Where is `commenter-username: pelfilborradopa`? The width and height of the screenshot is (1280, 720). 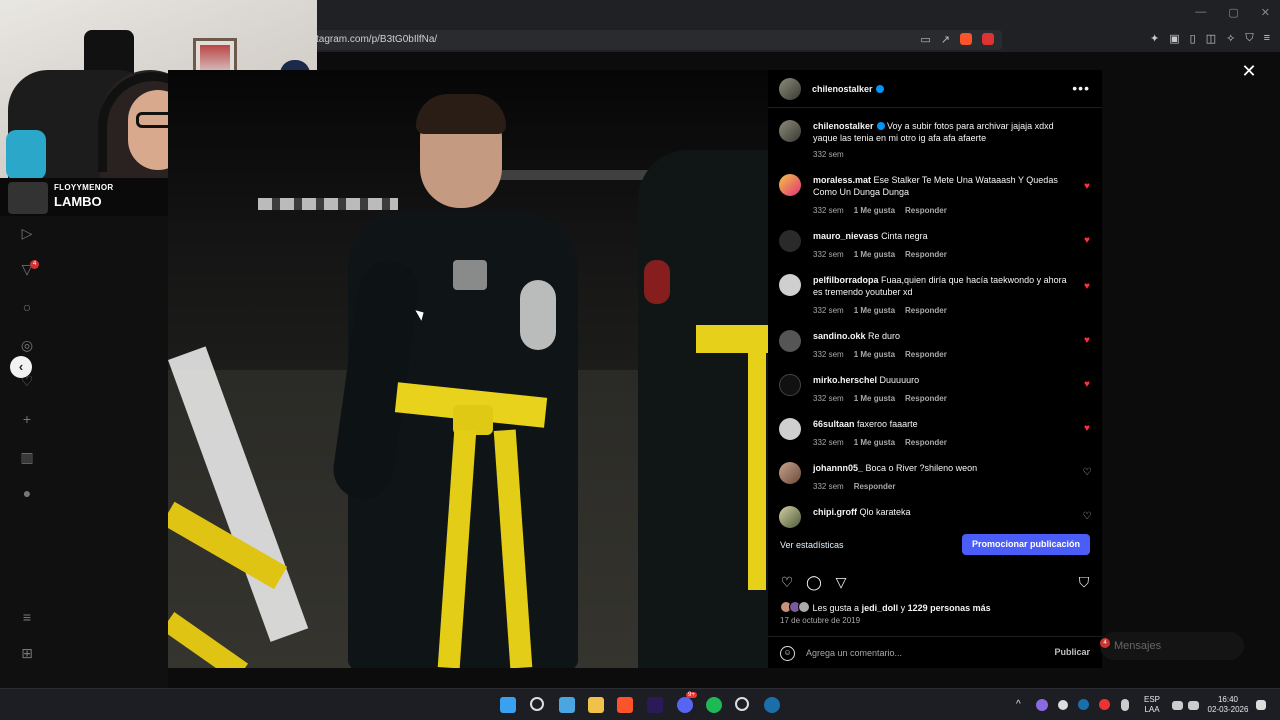
commenter-username: pelfilborradopa is located at coordinates (846, 280).